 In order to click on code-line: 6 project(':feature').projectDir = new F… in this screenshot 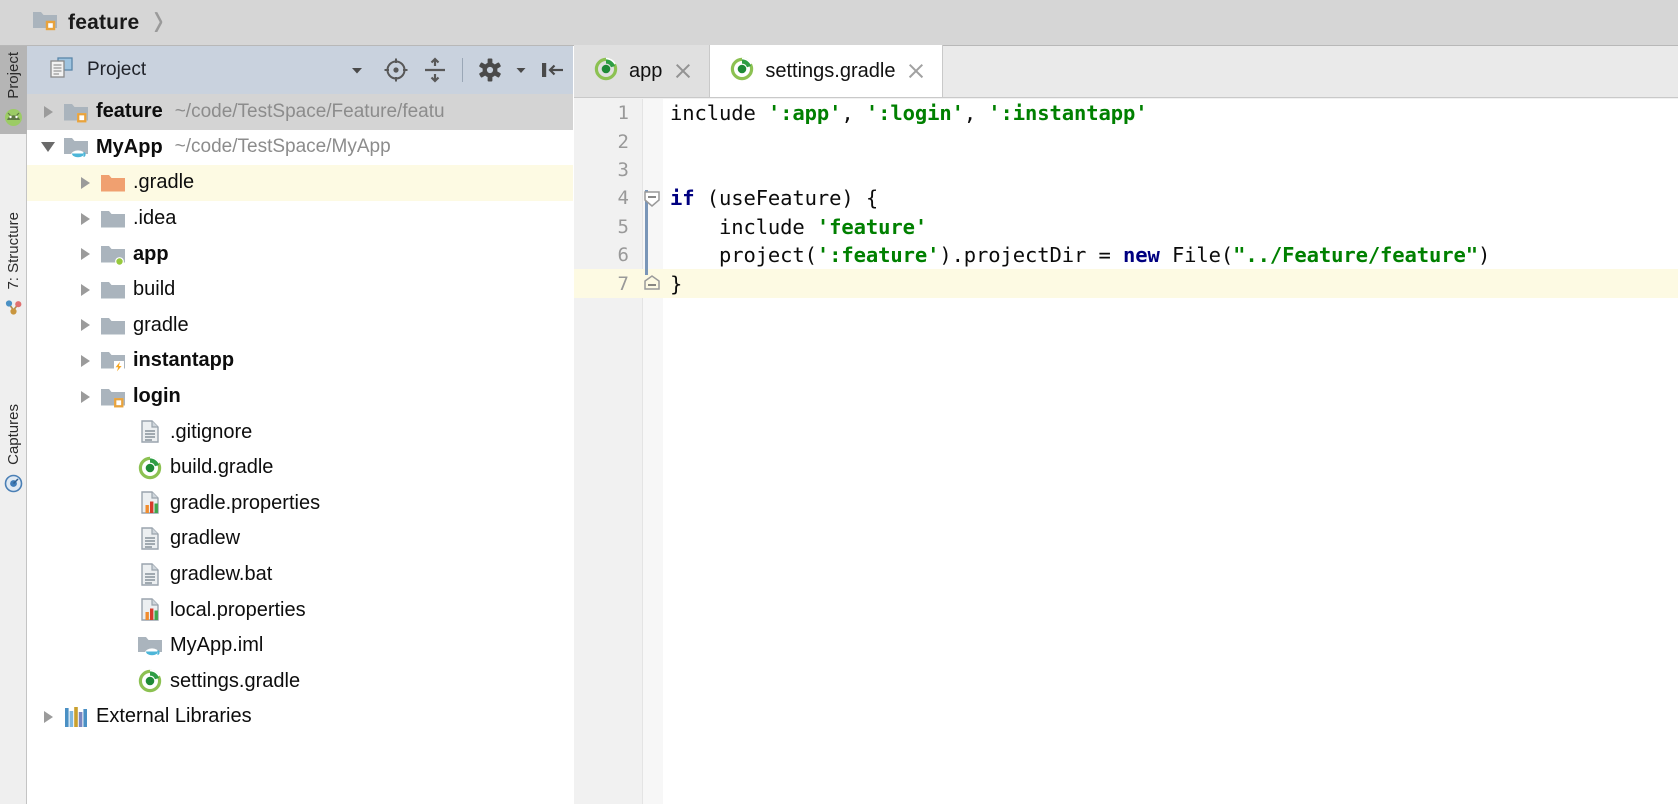, I will do `click(1126, 255)`.